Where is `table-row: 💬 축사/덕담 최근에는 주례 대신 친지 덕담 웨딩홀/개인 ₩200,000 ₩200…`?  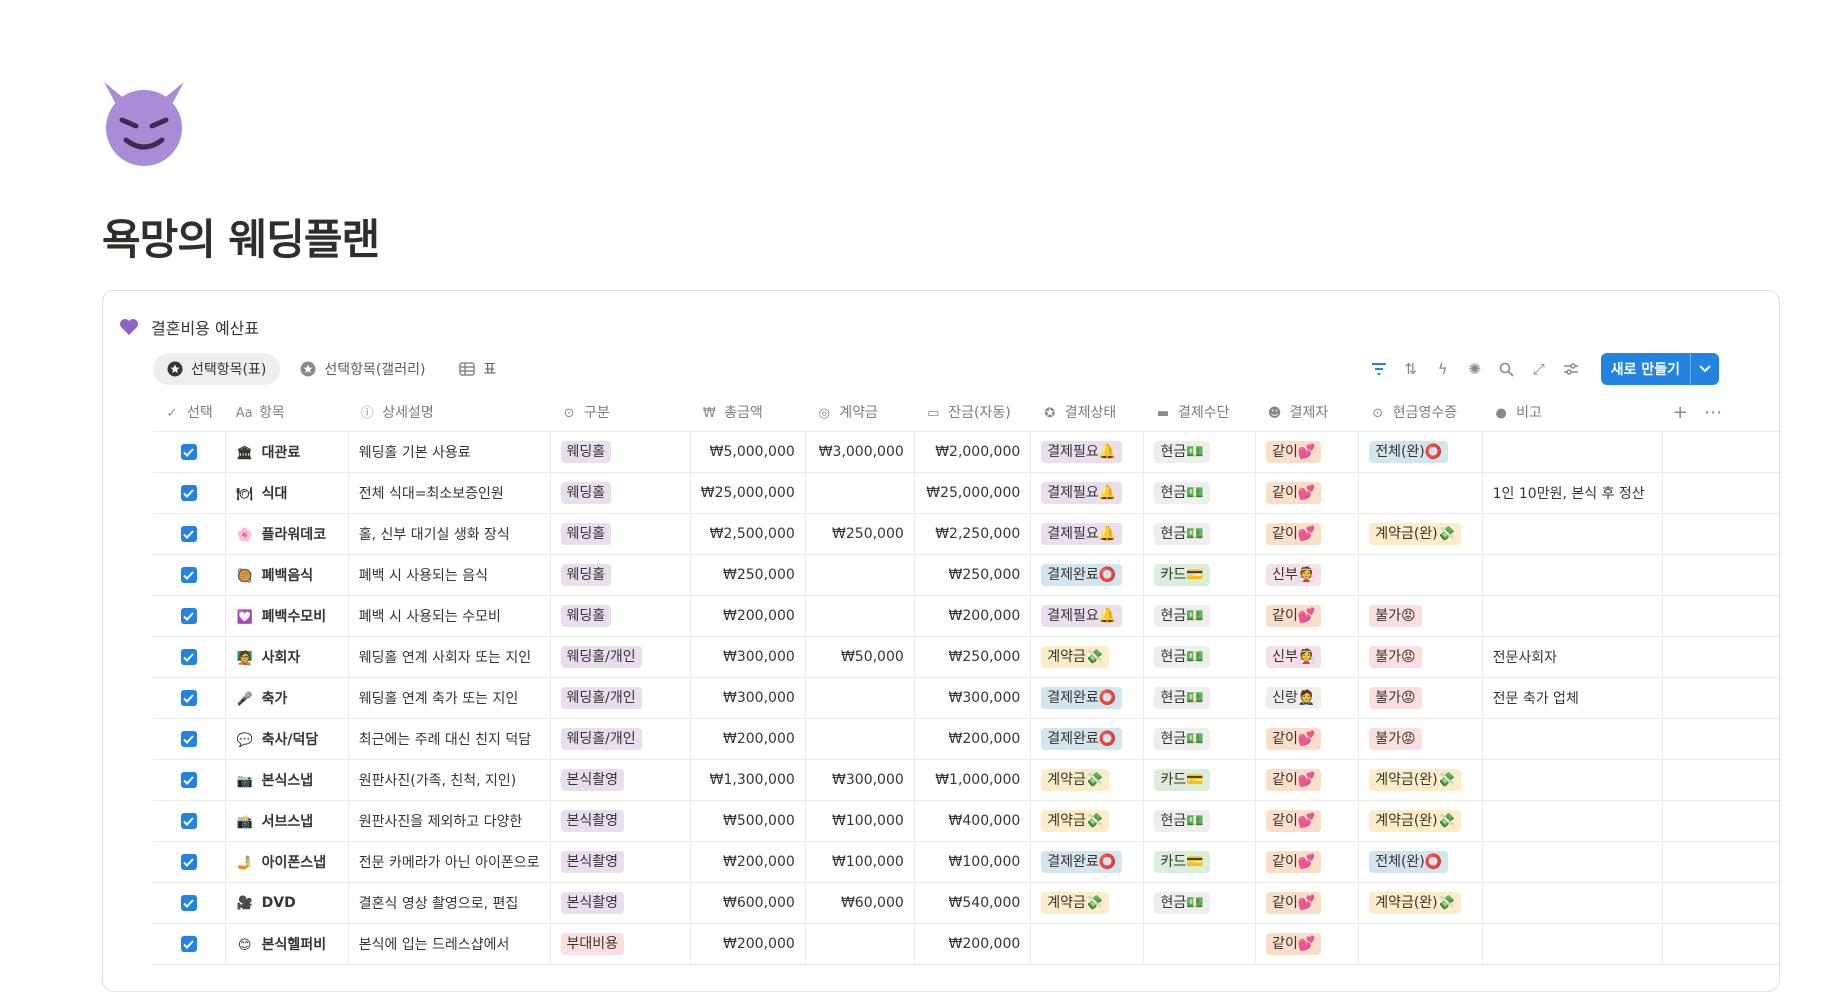
table-row: 💬 축사/덕담 최근에는 주례 대신 친지 덕담 웨딩홀/개인 ₩200,000 ₩200… is located at coordinates (966, 739).